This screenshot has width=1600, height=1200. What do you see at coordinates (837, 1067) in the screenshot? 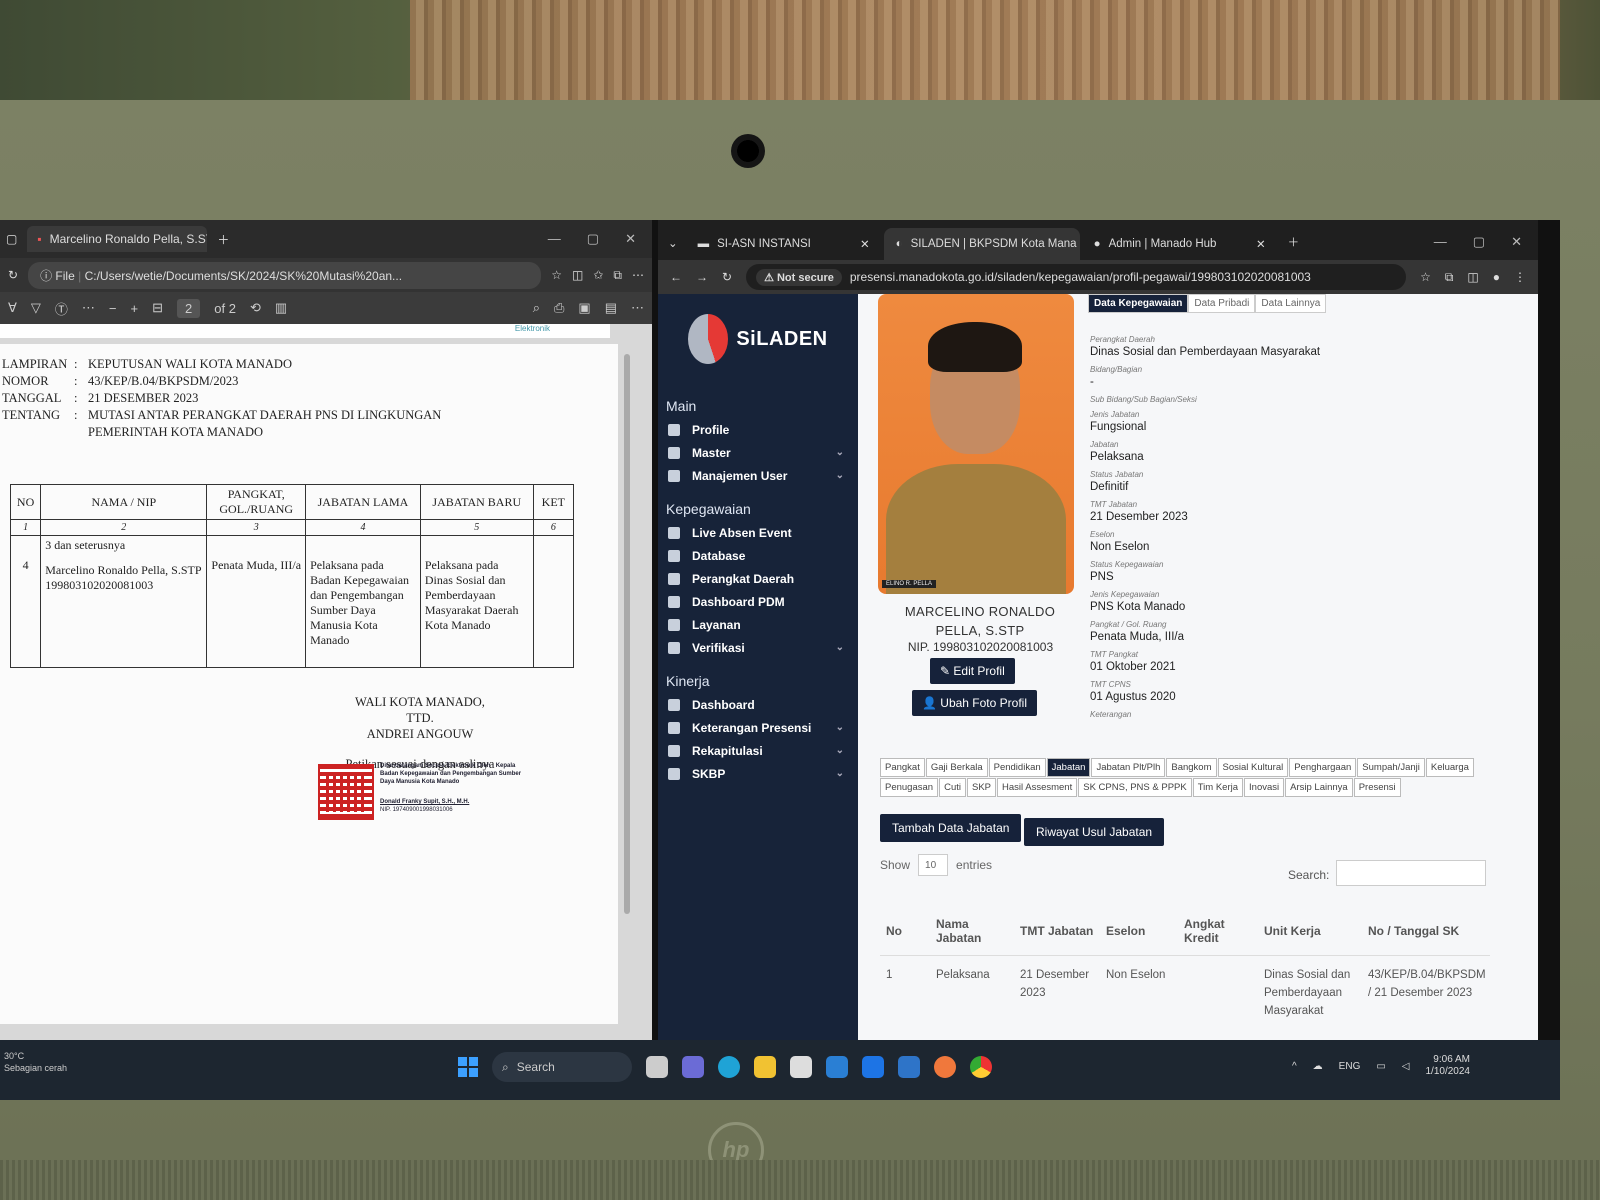
I see `mail-icon` at bounding box center [837, 1067].